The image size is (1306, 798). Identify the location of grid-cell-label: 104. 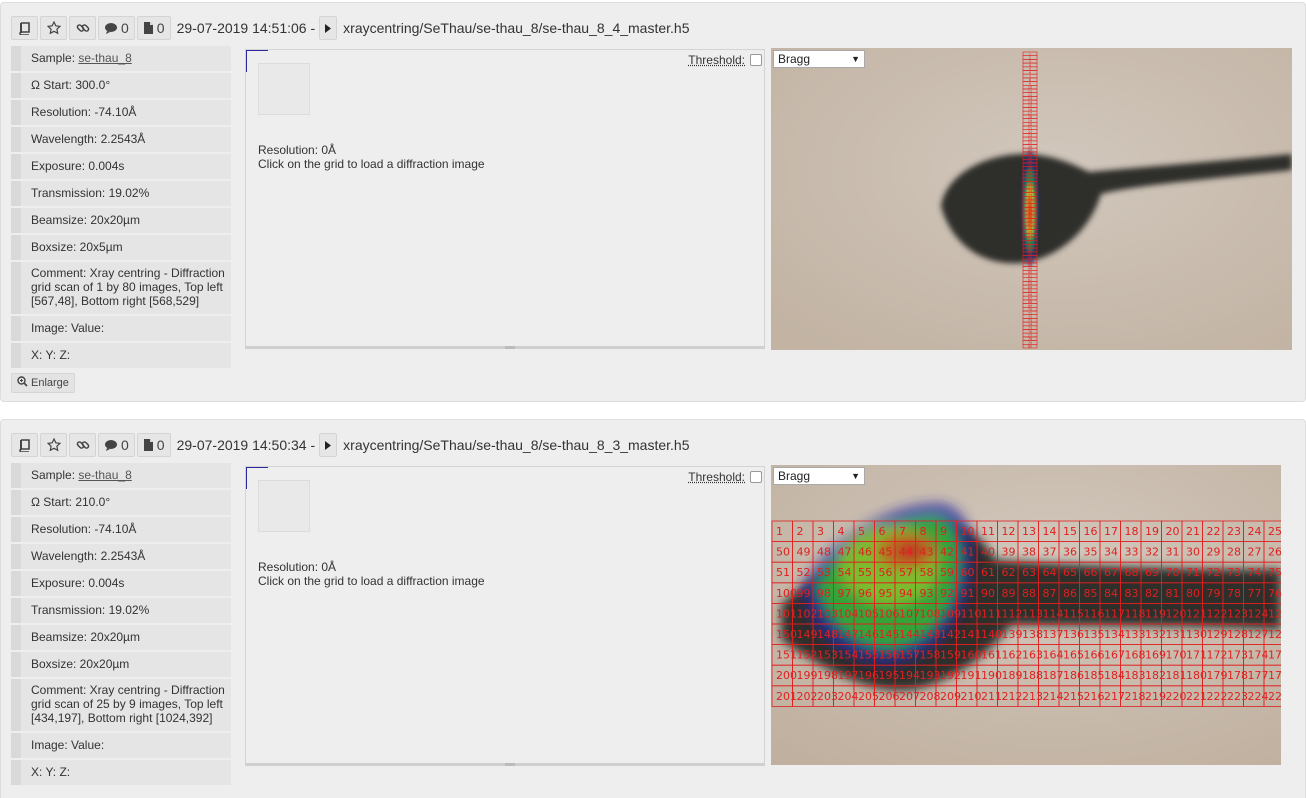
(848, 613).